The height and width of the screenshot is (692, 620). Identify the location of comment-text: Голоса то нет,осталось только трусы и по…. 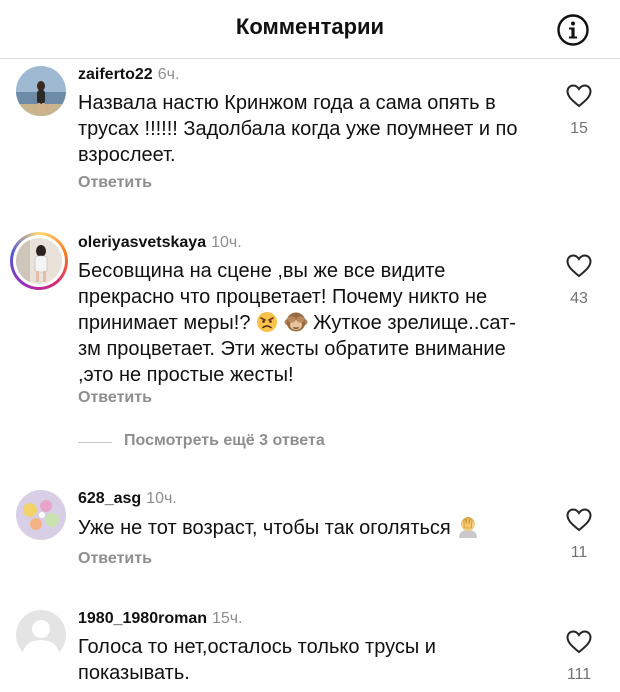
(257, 660).